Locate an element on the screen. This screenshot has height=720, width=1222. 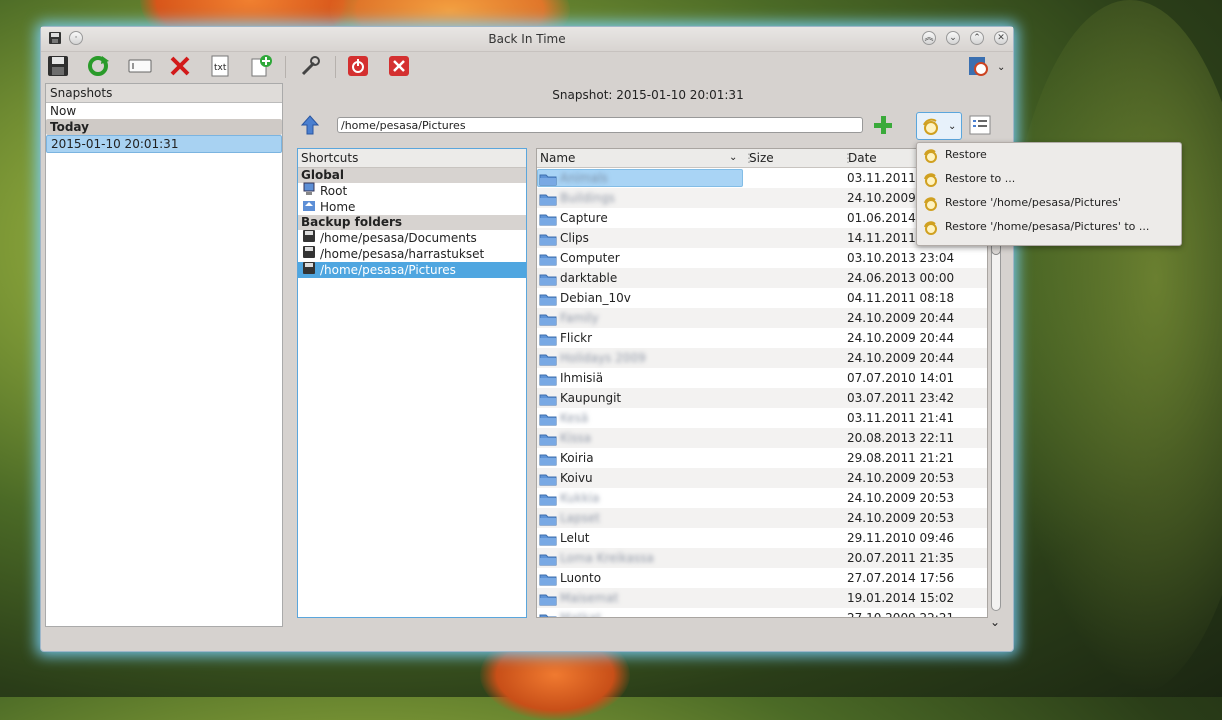
snapshot-item-selected: 2015-01-10 20:01:31 is located at coordinates (164, 144).